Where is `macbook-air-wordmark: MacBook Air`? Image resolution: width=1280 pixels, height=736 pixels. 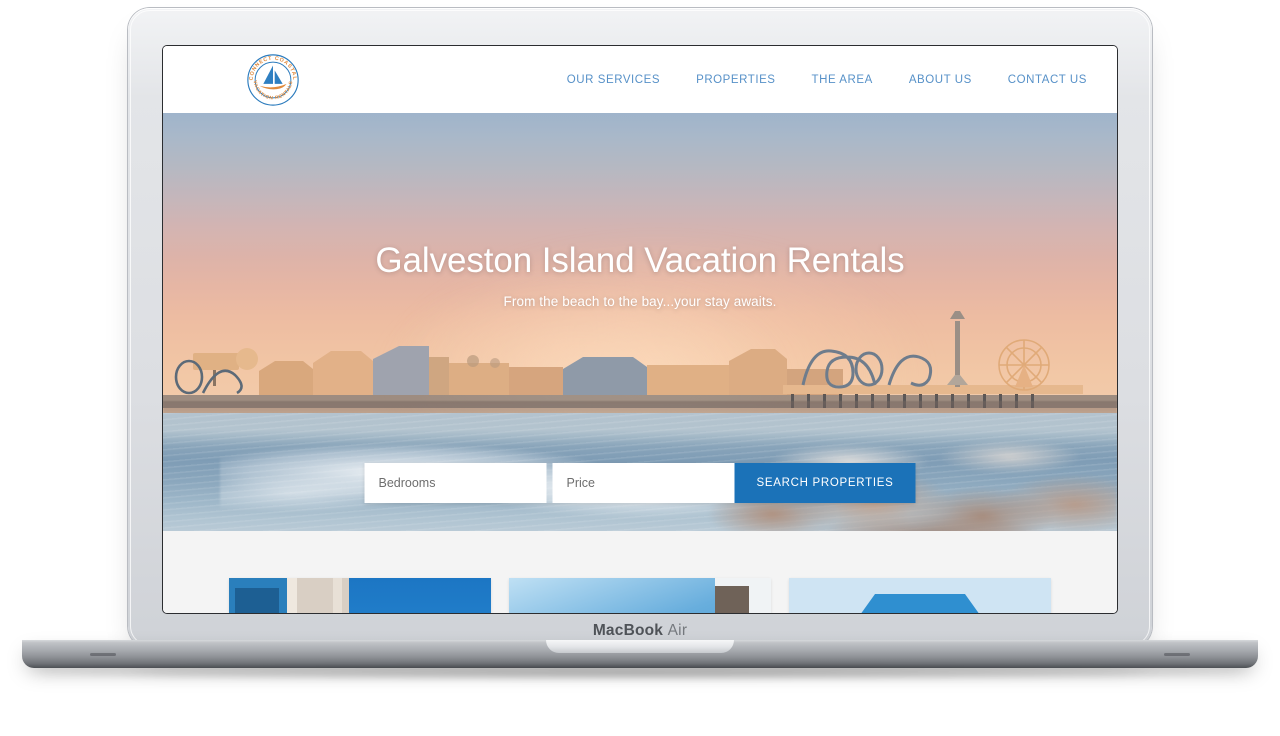
macbook-air-wordmark: MacBook Air is located at coordinates (640, 631).